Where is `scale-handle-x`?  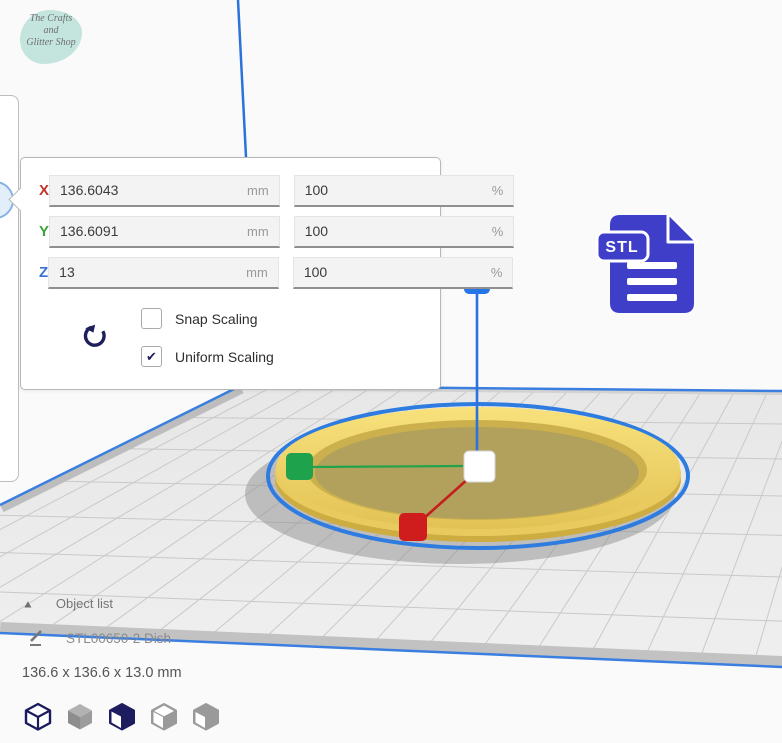 scale-handle-x is located at coordinates (413, 527).